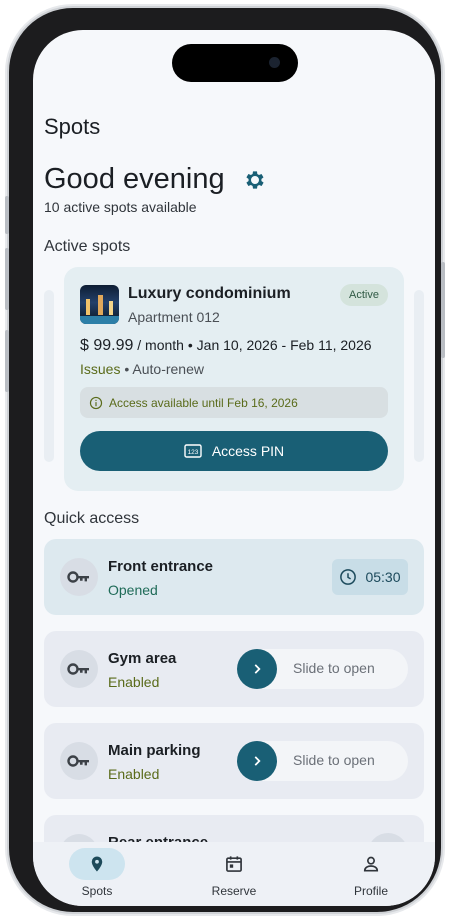 The width and height of the screenshot is (450, 920). I want to click on clock-icon, so click(348, 577).